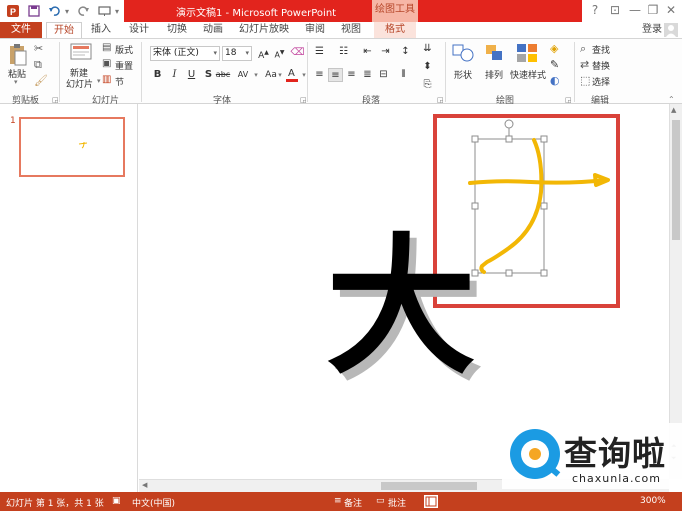 Image resolution: width=682 pixels, height=511 pixels. What do you see at coordinates (319, 75) in the screenshot?
I see `align-left-icon: ≡` at bounding box center [319, 75].